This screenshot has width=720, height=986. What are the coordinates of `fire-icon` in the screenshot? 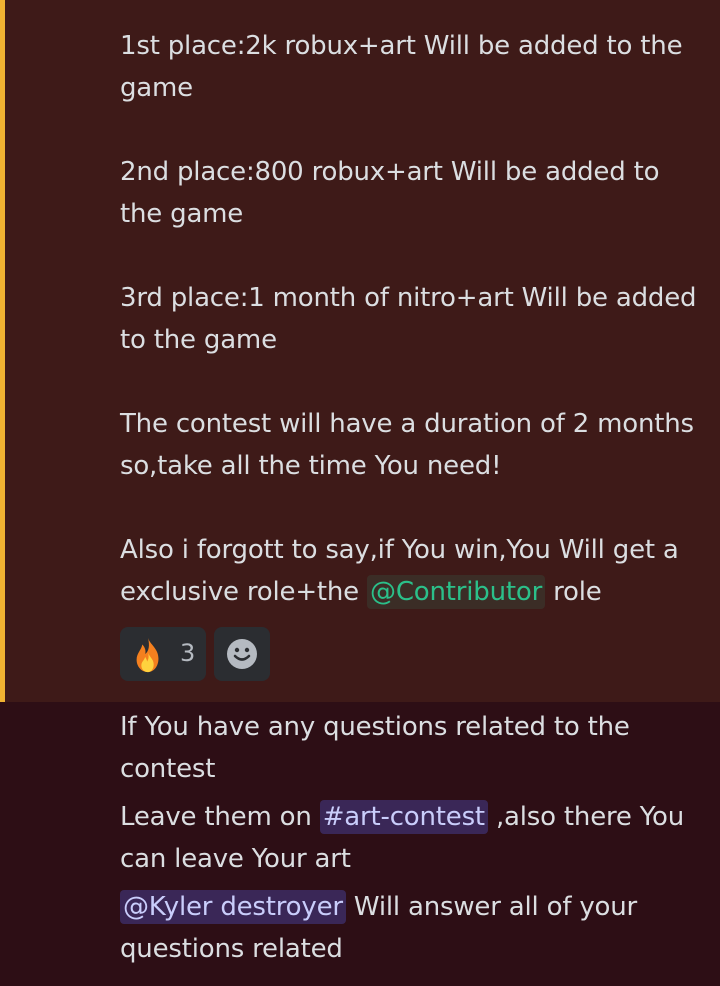 It's located at (147, 655).